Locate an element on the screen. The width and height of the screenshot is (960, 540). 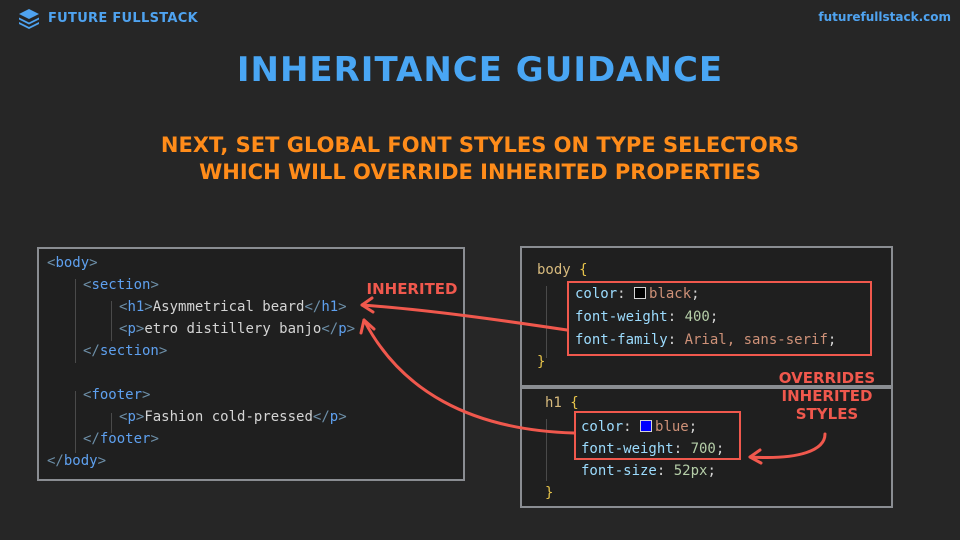
arrow-to-overrides-box is located at coordinates (787, 446).